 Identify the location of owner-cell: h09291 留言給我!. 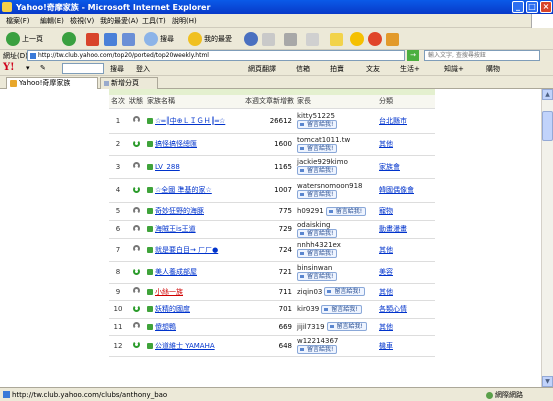
(336, 211).